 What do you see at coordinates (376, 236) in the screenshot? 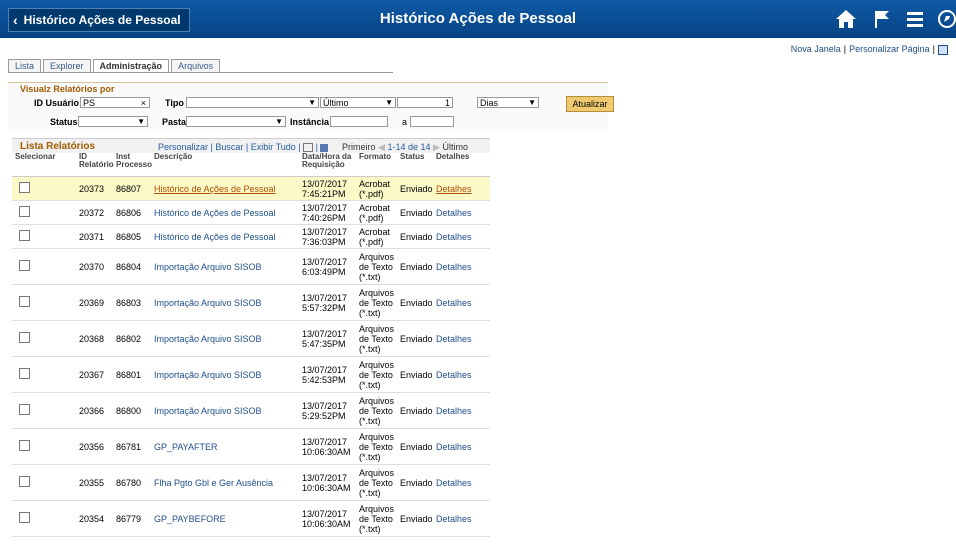
I see `report-format: Acrobat (*.pdf)` at bounding box center [376, 236].